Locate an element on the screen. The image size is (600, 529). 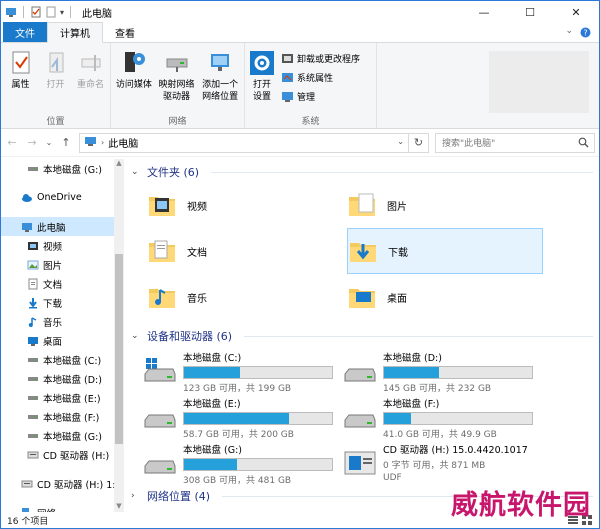
drive-tile: 本地磁盘 (C:) 123 GB 可用，共 199 GB is located at coordinates (243, 370).